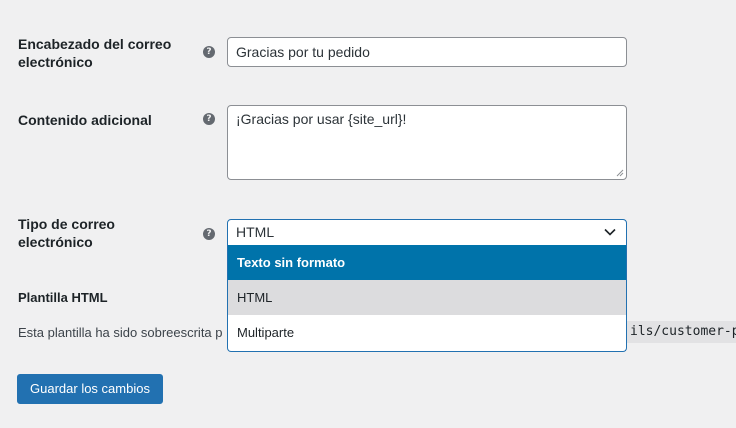  I want to click on additional-content-value: ¡Gracias por usar {site_url}!, so click(321, 119).